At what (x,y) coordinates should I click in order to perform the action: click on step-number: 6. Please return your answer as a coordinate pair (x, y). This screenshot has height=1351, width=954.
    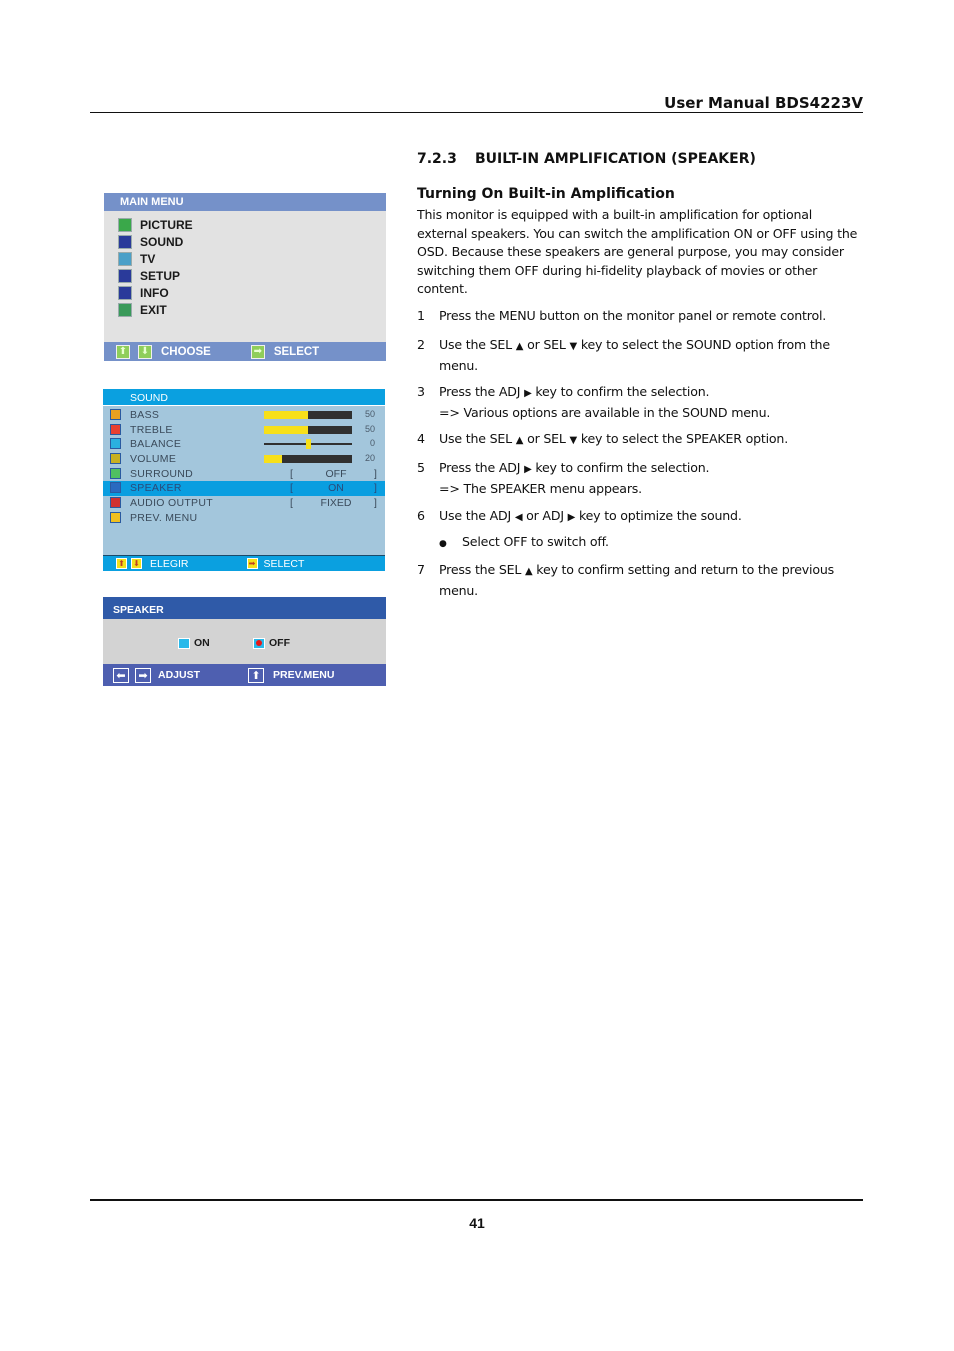
    Looking at the image, I should click on (421, 515).